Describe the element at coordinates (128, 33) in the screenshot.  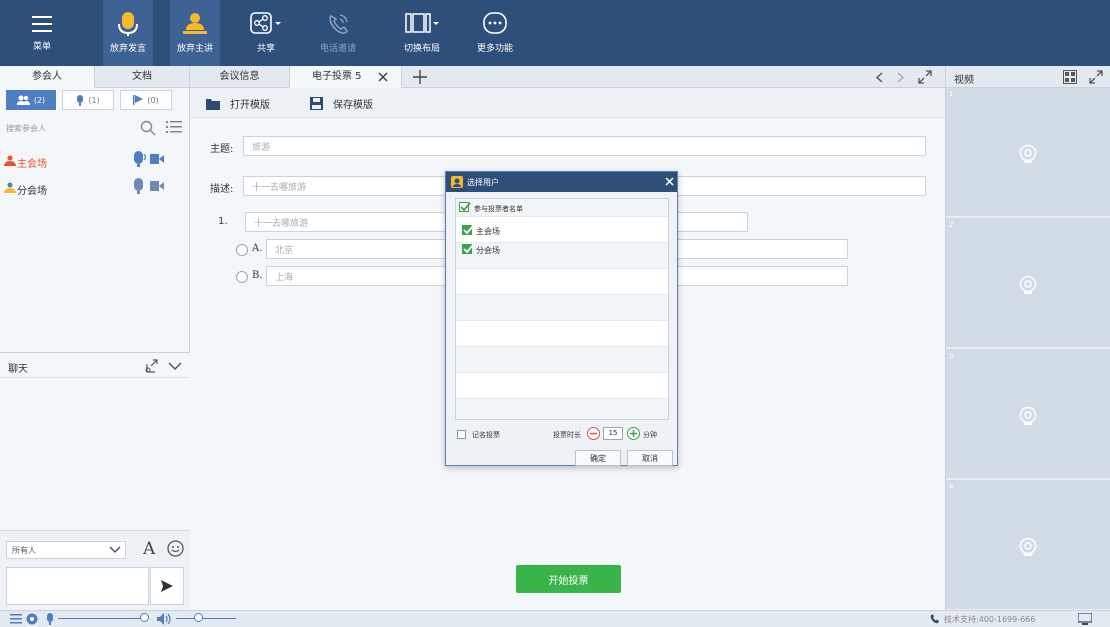
I see `toolbar-release-speech-button: 放弃发言` at that location.